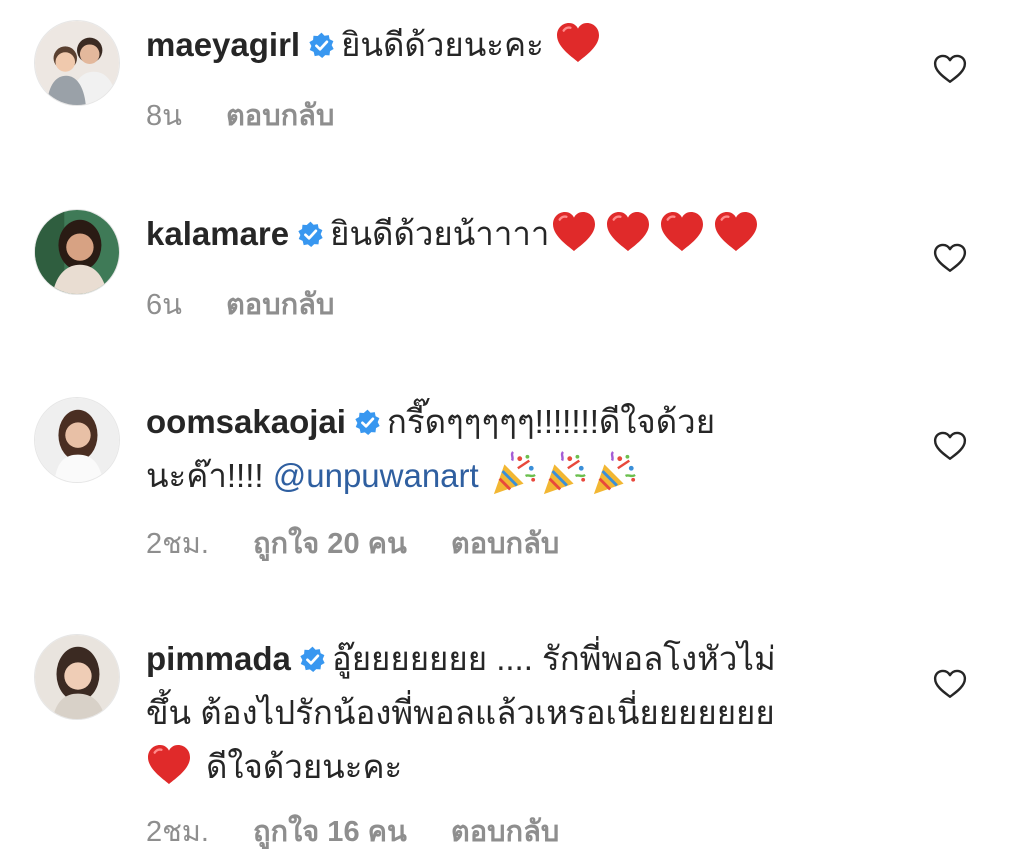 The image size is (1024, 859). I want to click on mention-link: @unpuwanart, so click(376, 475).